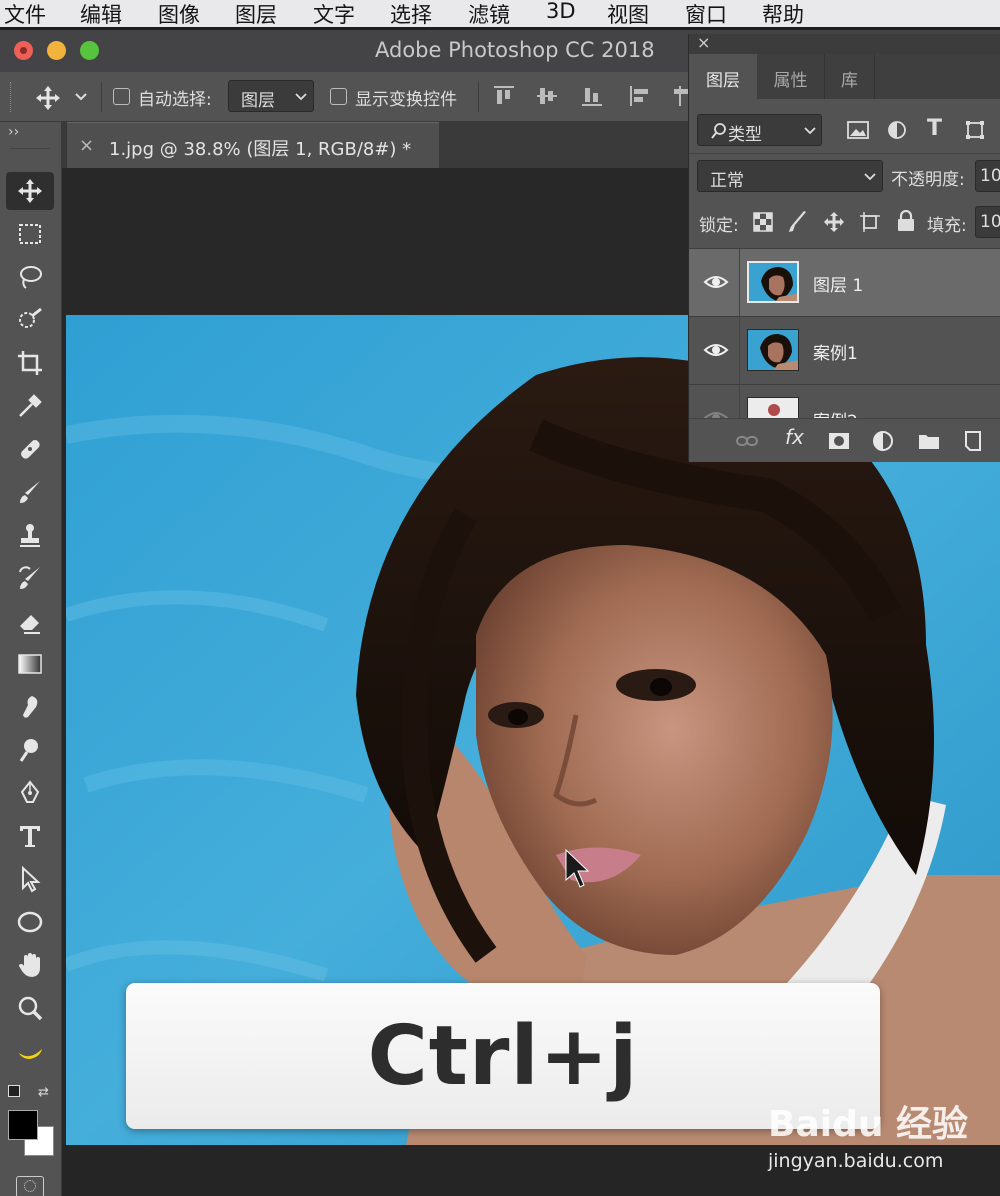 The image size is (1000, 1196). What do you see at coordinates (30, 578) in the screenshot?
I see `history-brush-tool` at bounding box center [30, 578].